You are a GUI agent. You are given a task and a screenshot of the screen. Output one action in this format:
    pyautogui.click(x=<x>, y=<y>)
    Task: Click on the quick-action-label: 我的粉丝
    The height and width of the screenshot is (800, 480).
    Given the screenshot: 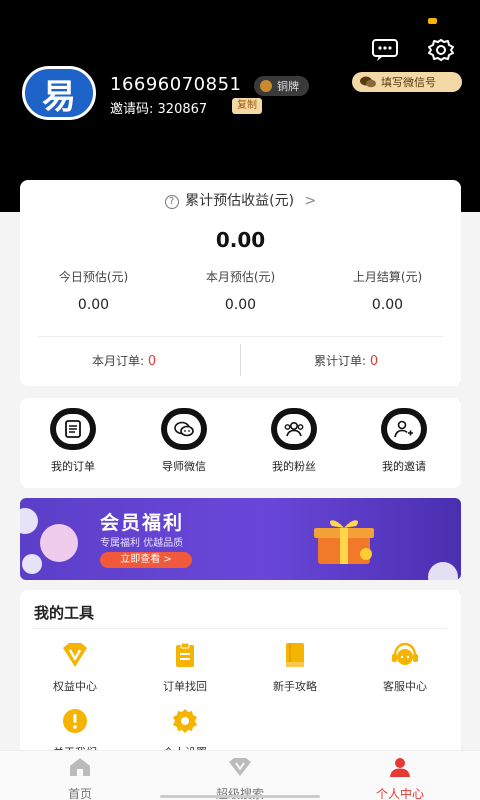 What is the action you would take?
    pyautogui.click(x=294, y=466)
    